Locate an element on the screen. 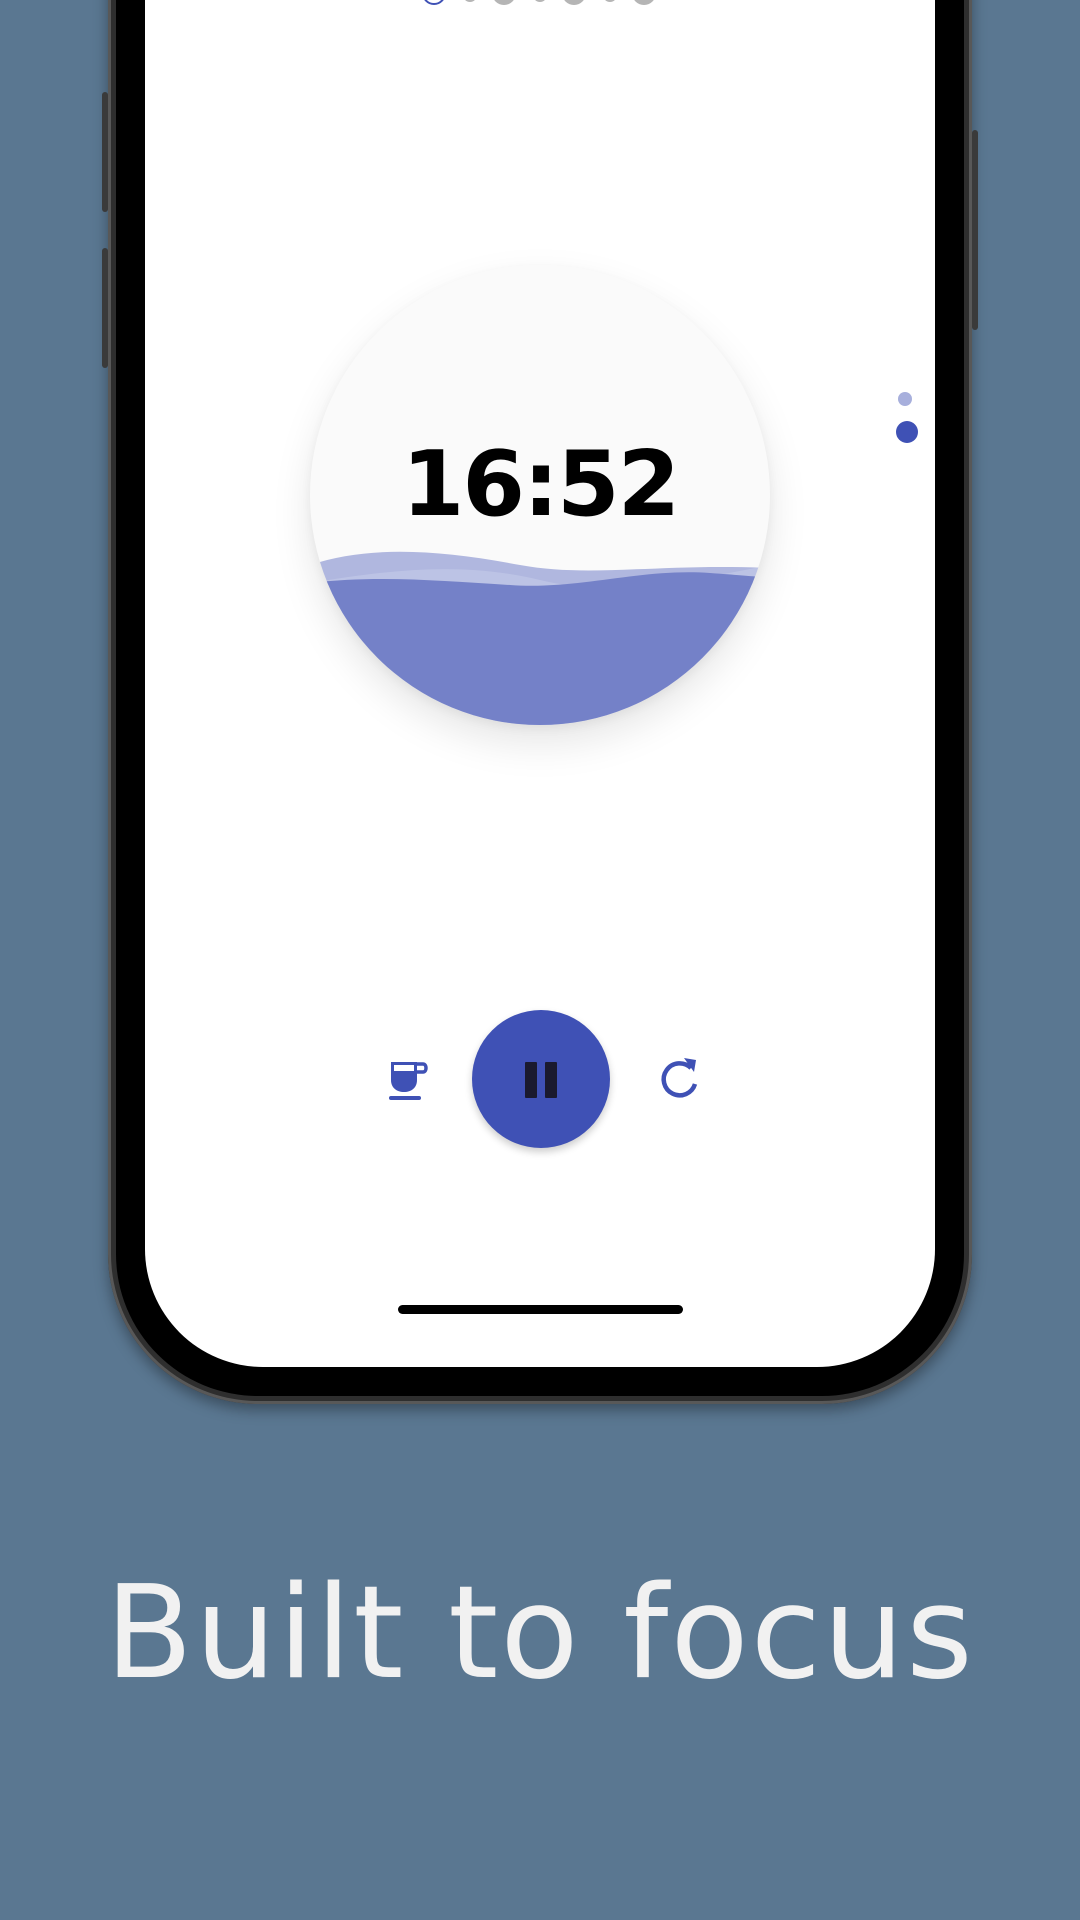 Image resolution: width=1080 pixels, height=1920 pixels. volume-down-button is located at coordinates (105, 308).